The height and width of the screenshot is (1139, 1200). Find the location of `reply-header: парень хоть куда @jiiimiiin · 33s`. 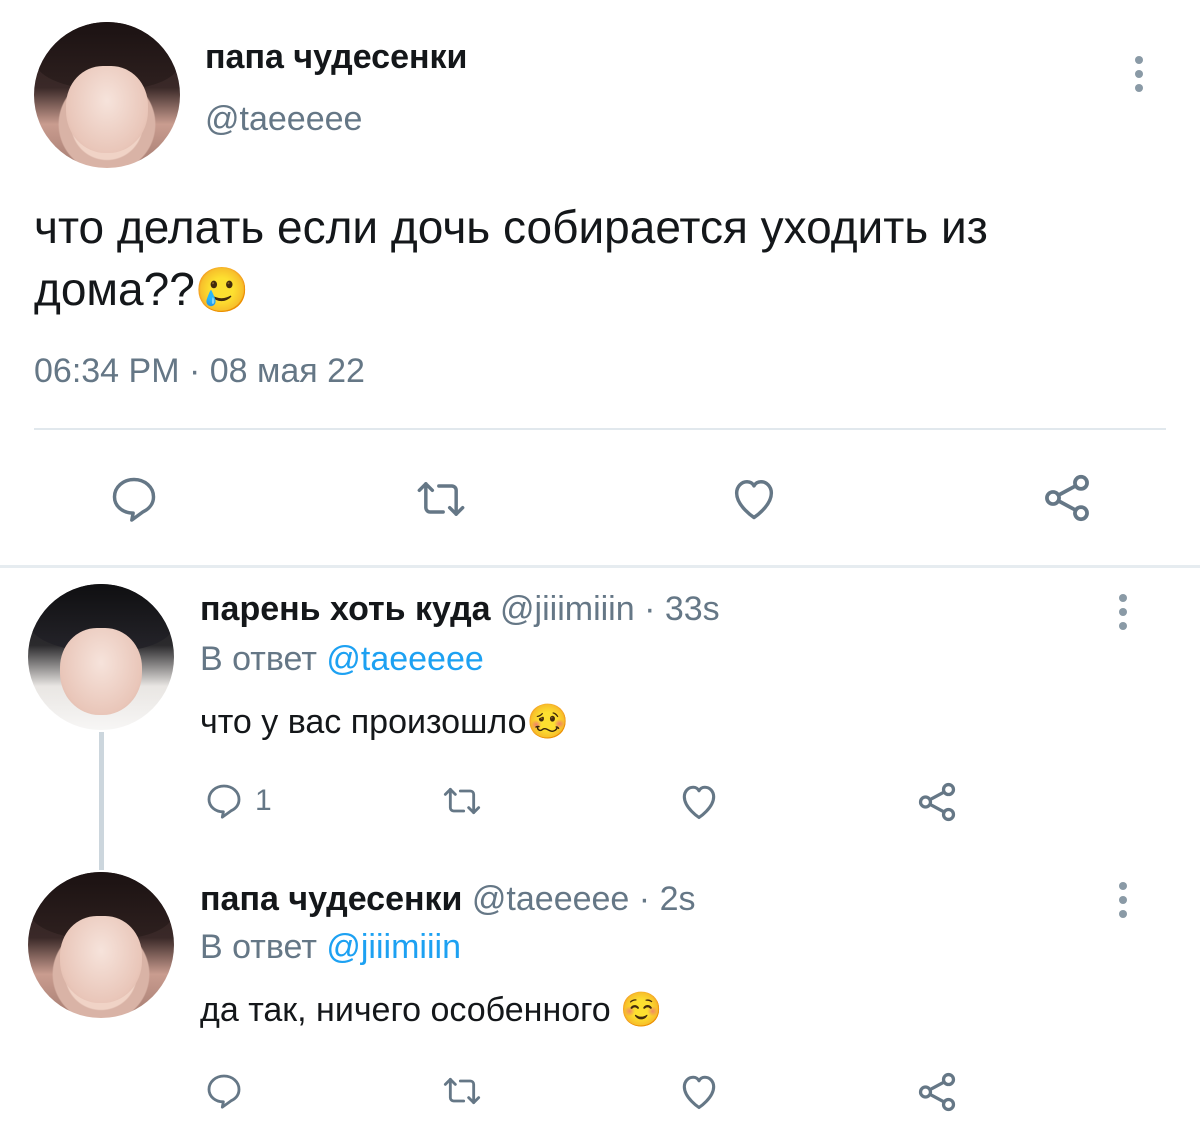

reply-header: парень хоть куда @jiiimiiin · 33s is located at coordinates (460, 609).